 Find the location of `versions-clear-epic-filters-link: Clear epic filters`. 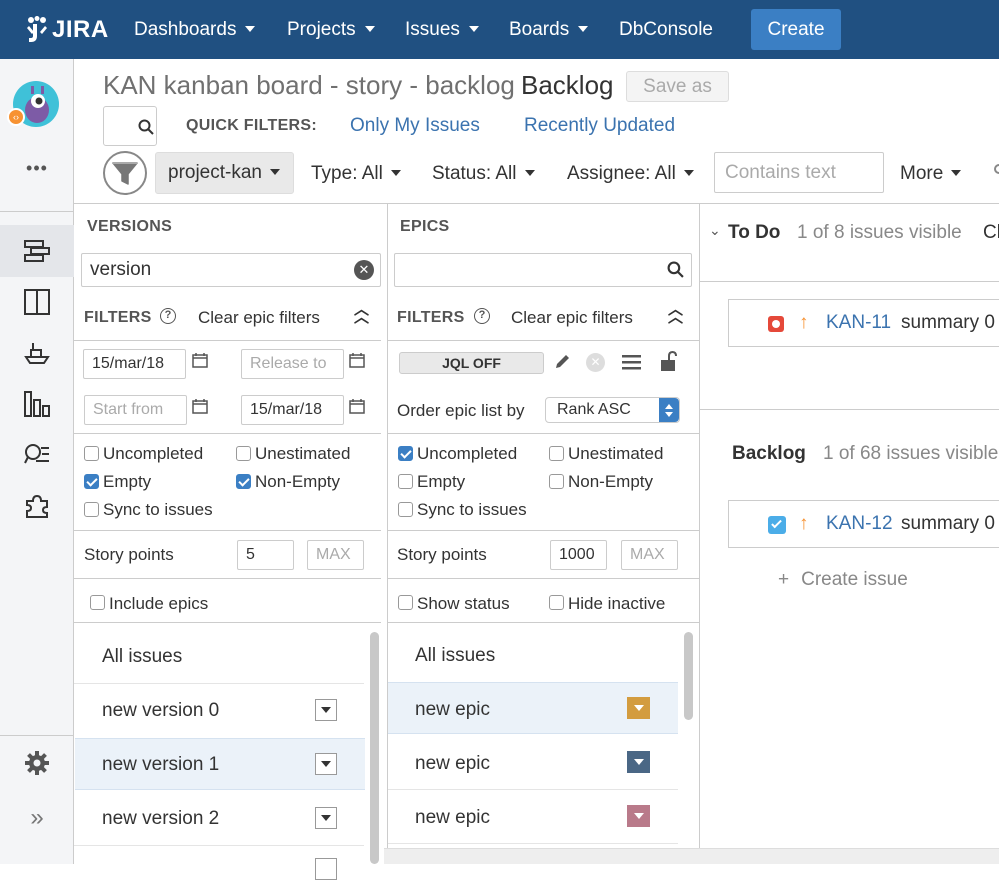

versions-clear-epic-filters-link: Clear epic filters is located at coordinates (259, 318).